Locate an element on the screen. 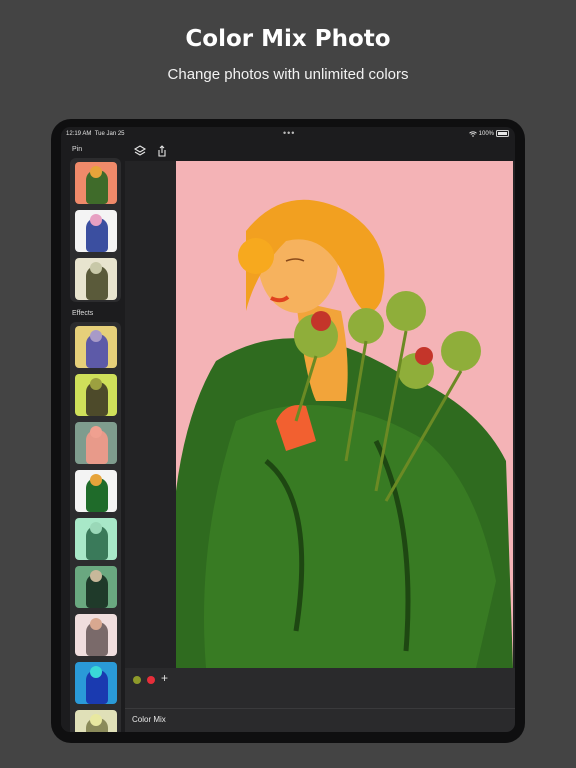  effects-group is located at coordinates (95, 527).